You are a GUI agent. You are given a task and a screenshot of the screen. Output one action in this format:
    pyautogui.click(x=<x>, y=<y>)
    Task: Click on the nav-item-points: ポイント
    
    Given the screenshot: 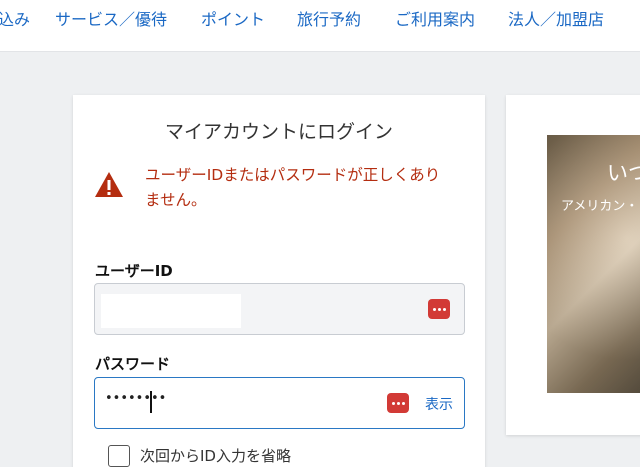 What is the action you would take?
    pyautogui.click(x=233, y=18)
    